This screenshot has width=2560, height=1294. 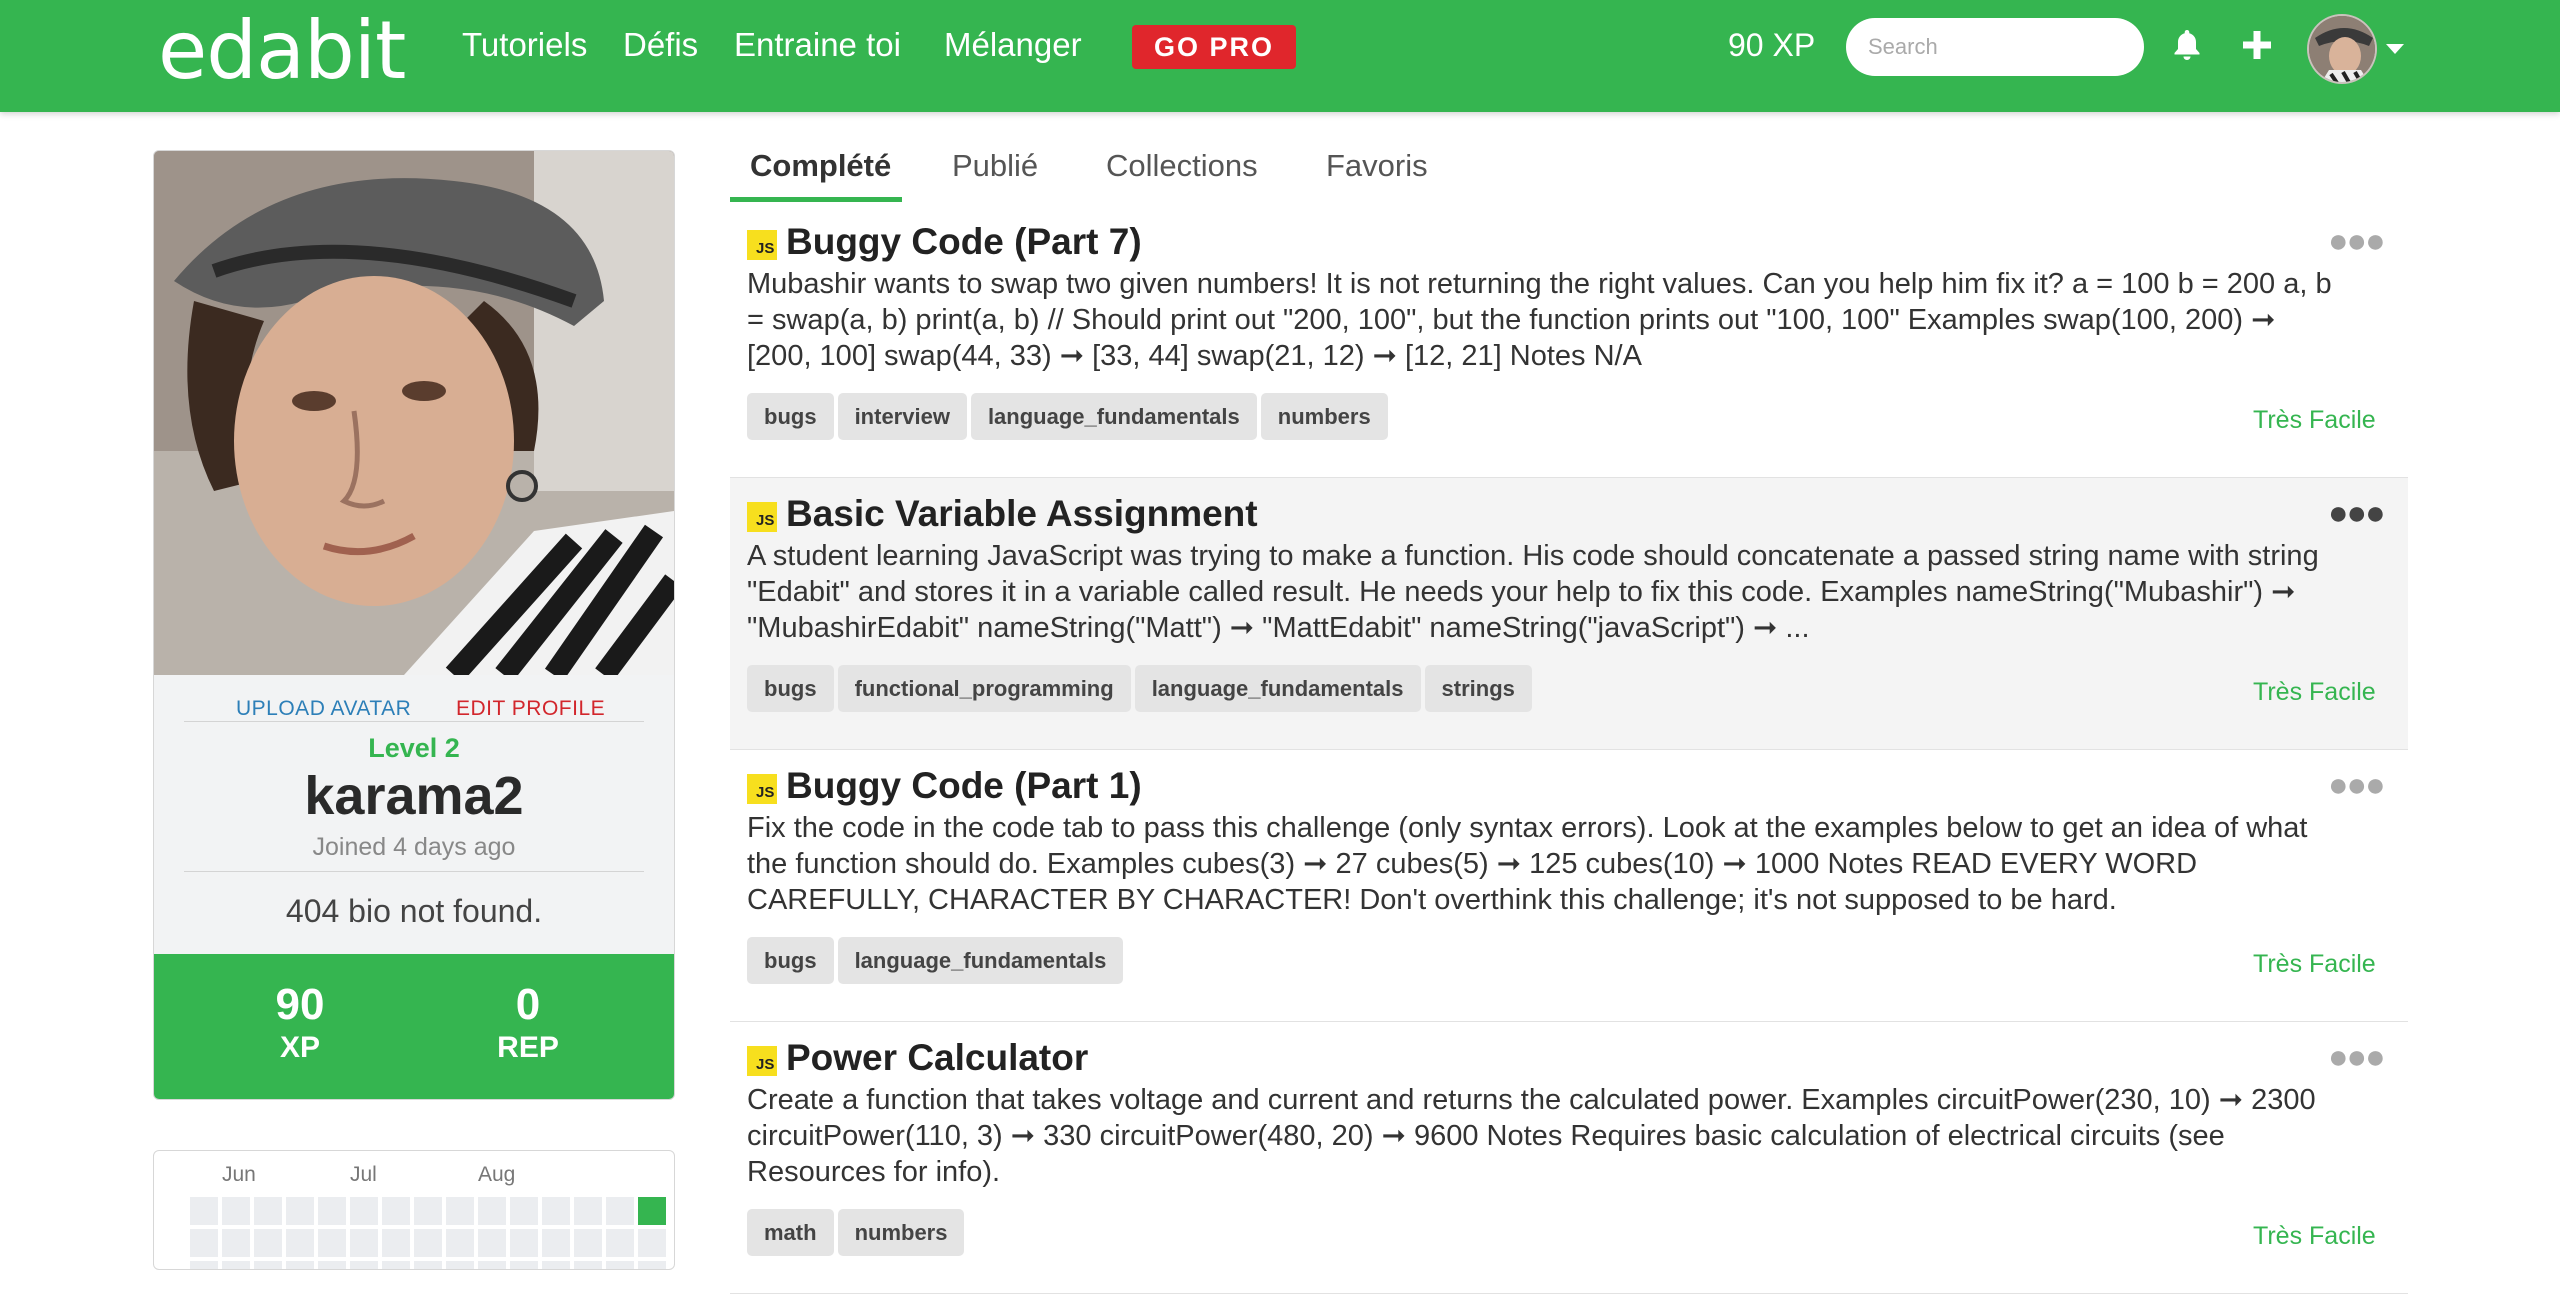 I want to click on caret-down-icon, so click(x=2395, y=49).